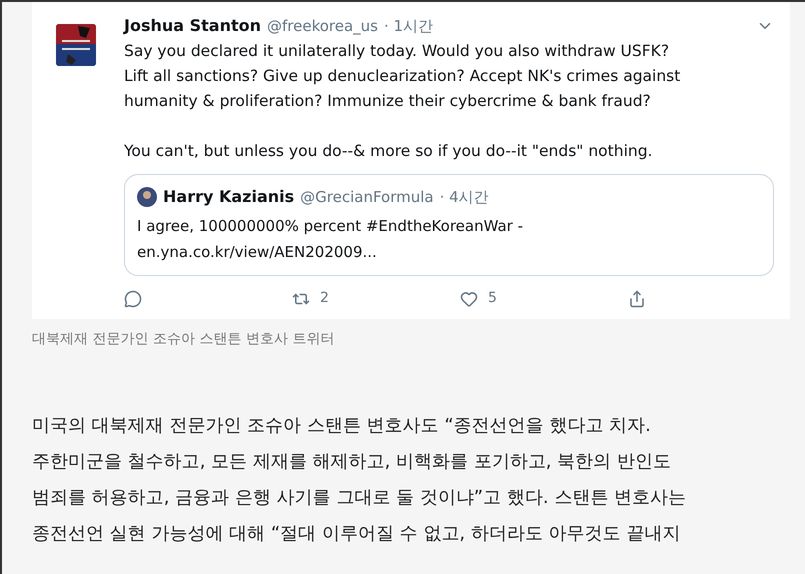 The height and width of the screenshot is (574, 805). What do you see at coordinates (492, 298) in the screenshot?
I see `action-count: 5` at bounding box center [492, 298].